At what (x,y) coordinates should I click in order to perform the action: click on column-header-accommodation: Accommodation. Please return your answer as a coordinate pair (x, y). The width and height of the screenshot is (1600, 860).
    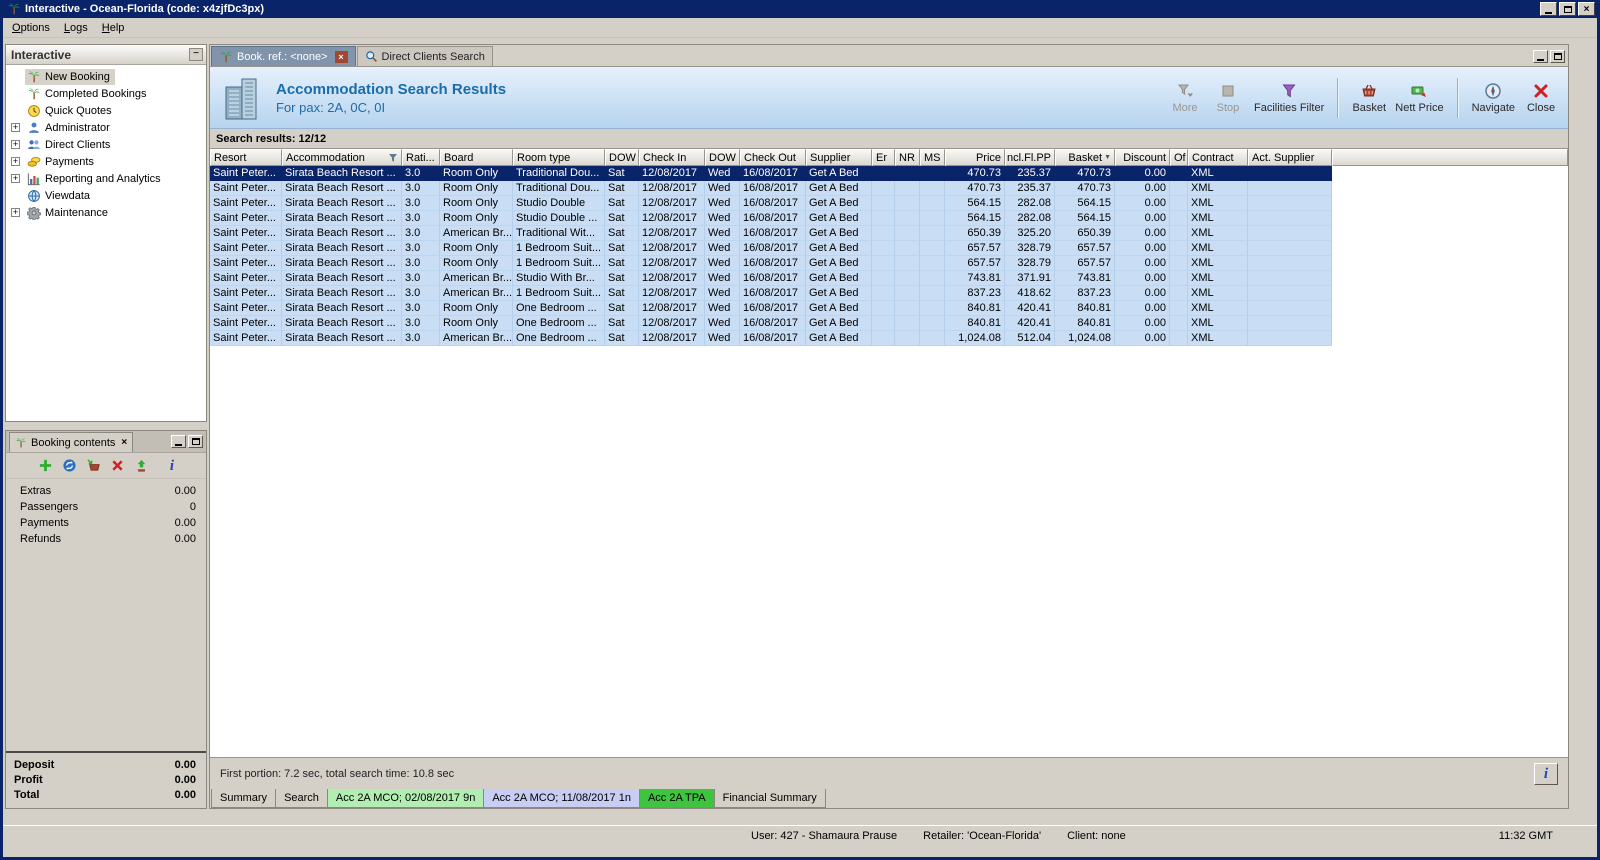
    Looking at the image, I should click on (342, 157).